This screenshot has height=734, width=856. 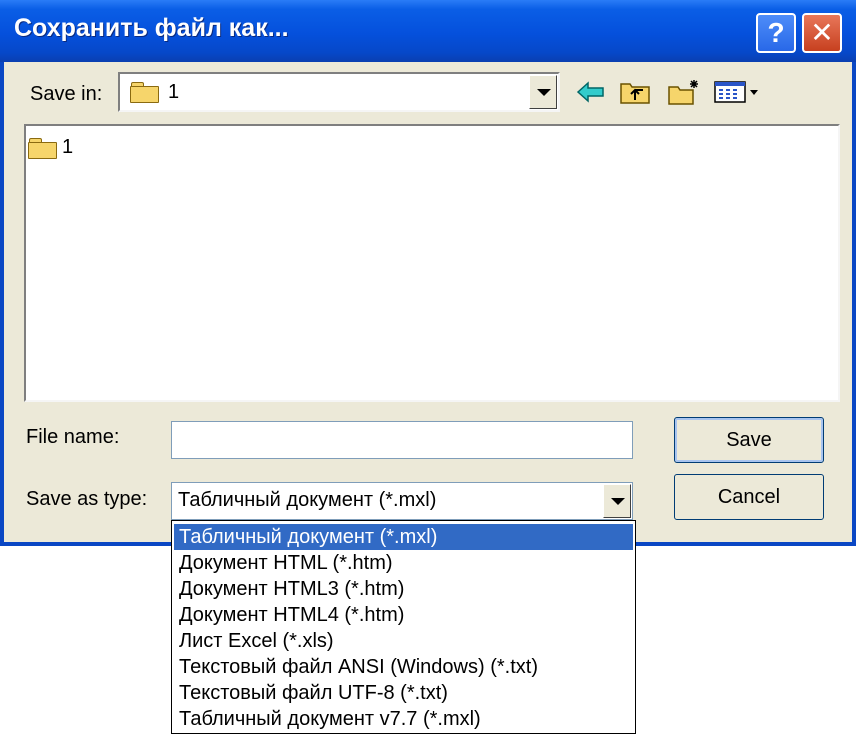 I want to click on list-item: 1, so click(x=58, y=149).